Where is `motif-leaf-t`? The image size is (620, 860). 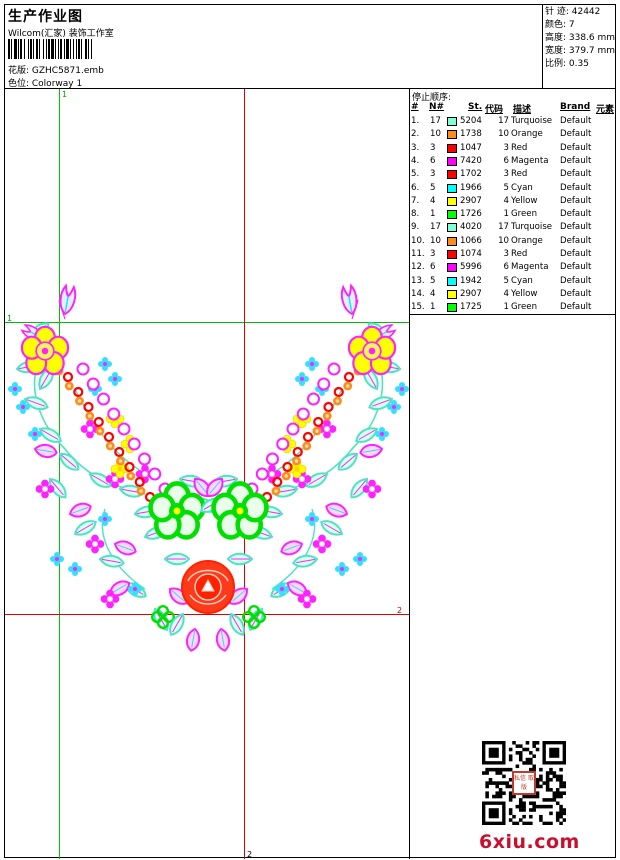
motif-leaf-t is located at coordinates (177, 559).